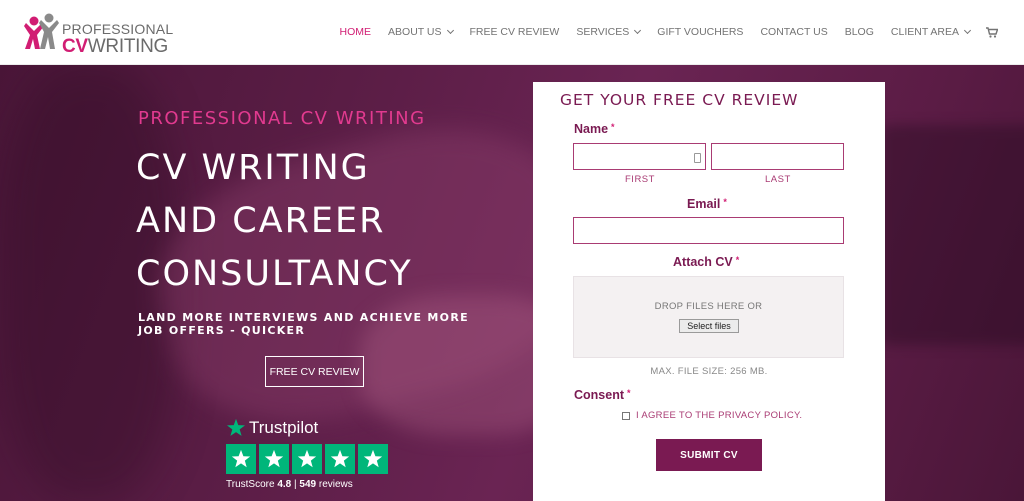 This screenshot has width=1024, height=501. Describe the element at coordinates (118, 29) in the screenshot. I see `logo-professional-text: PROFESSIONAL` at that location.